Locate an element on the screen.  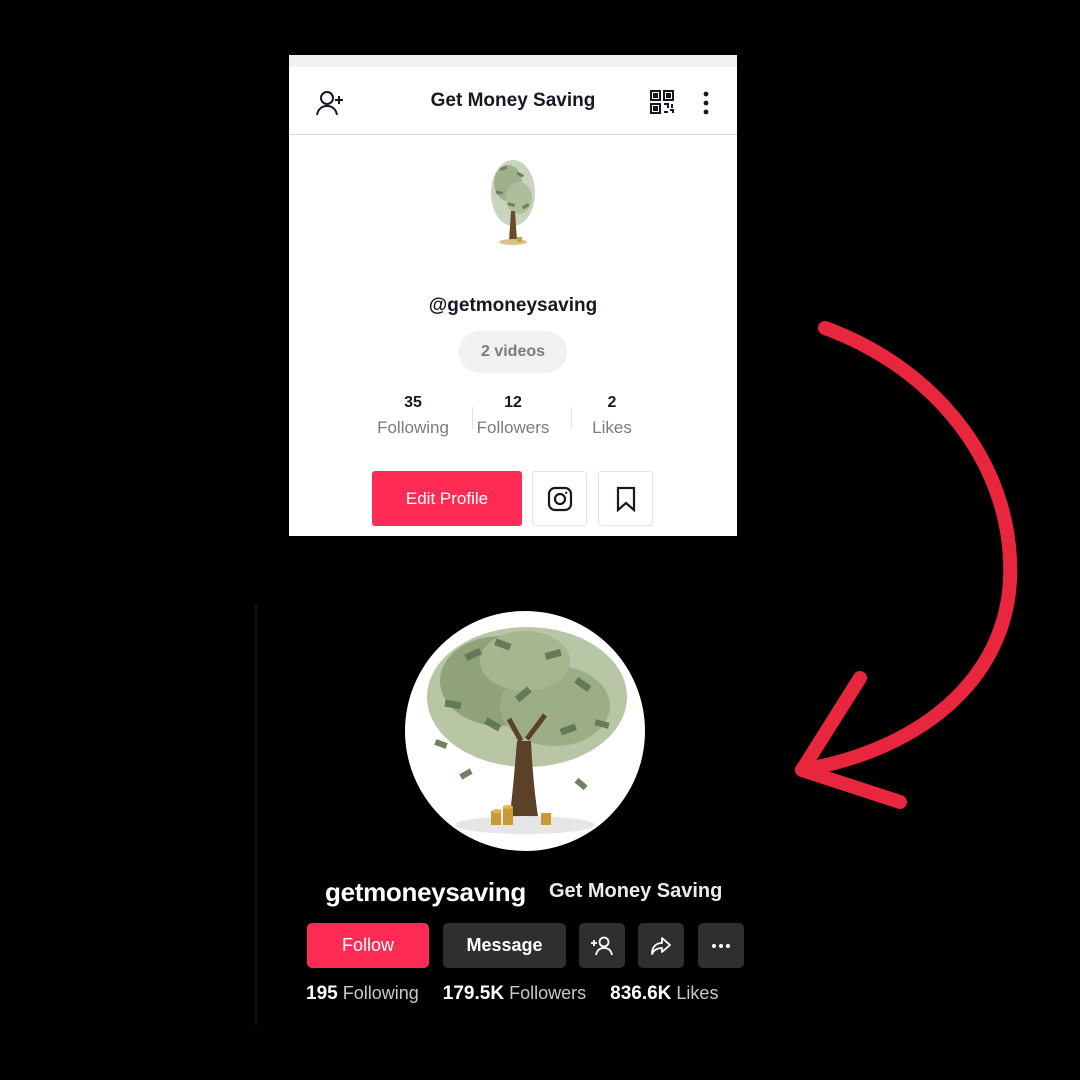
bookmark-icon is located at coordinates (625, 499).